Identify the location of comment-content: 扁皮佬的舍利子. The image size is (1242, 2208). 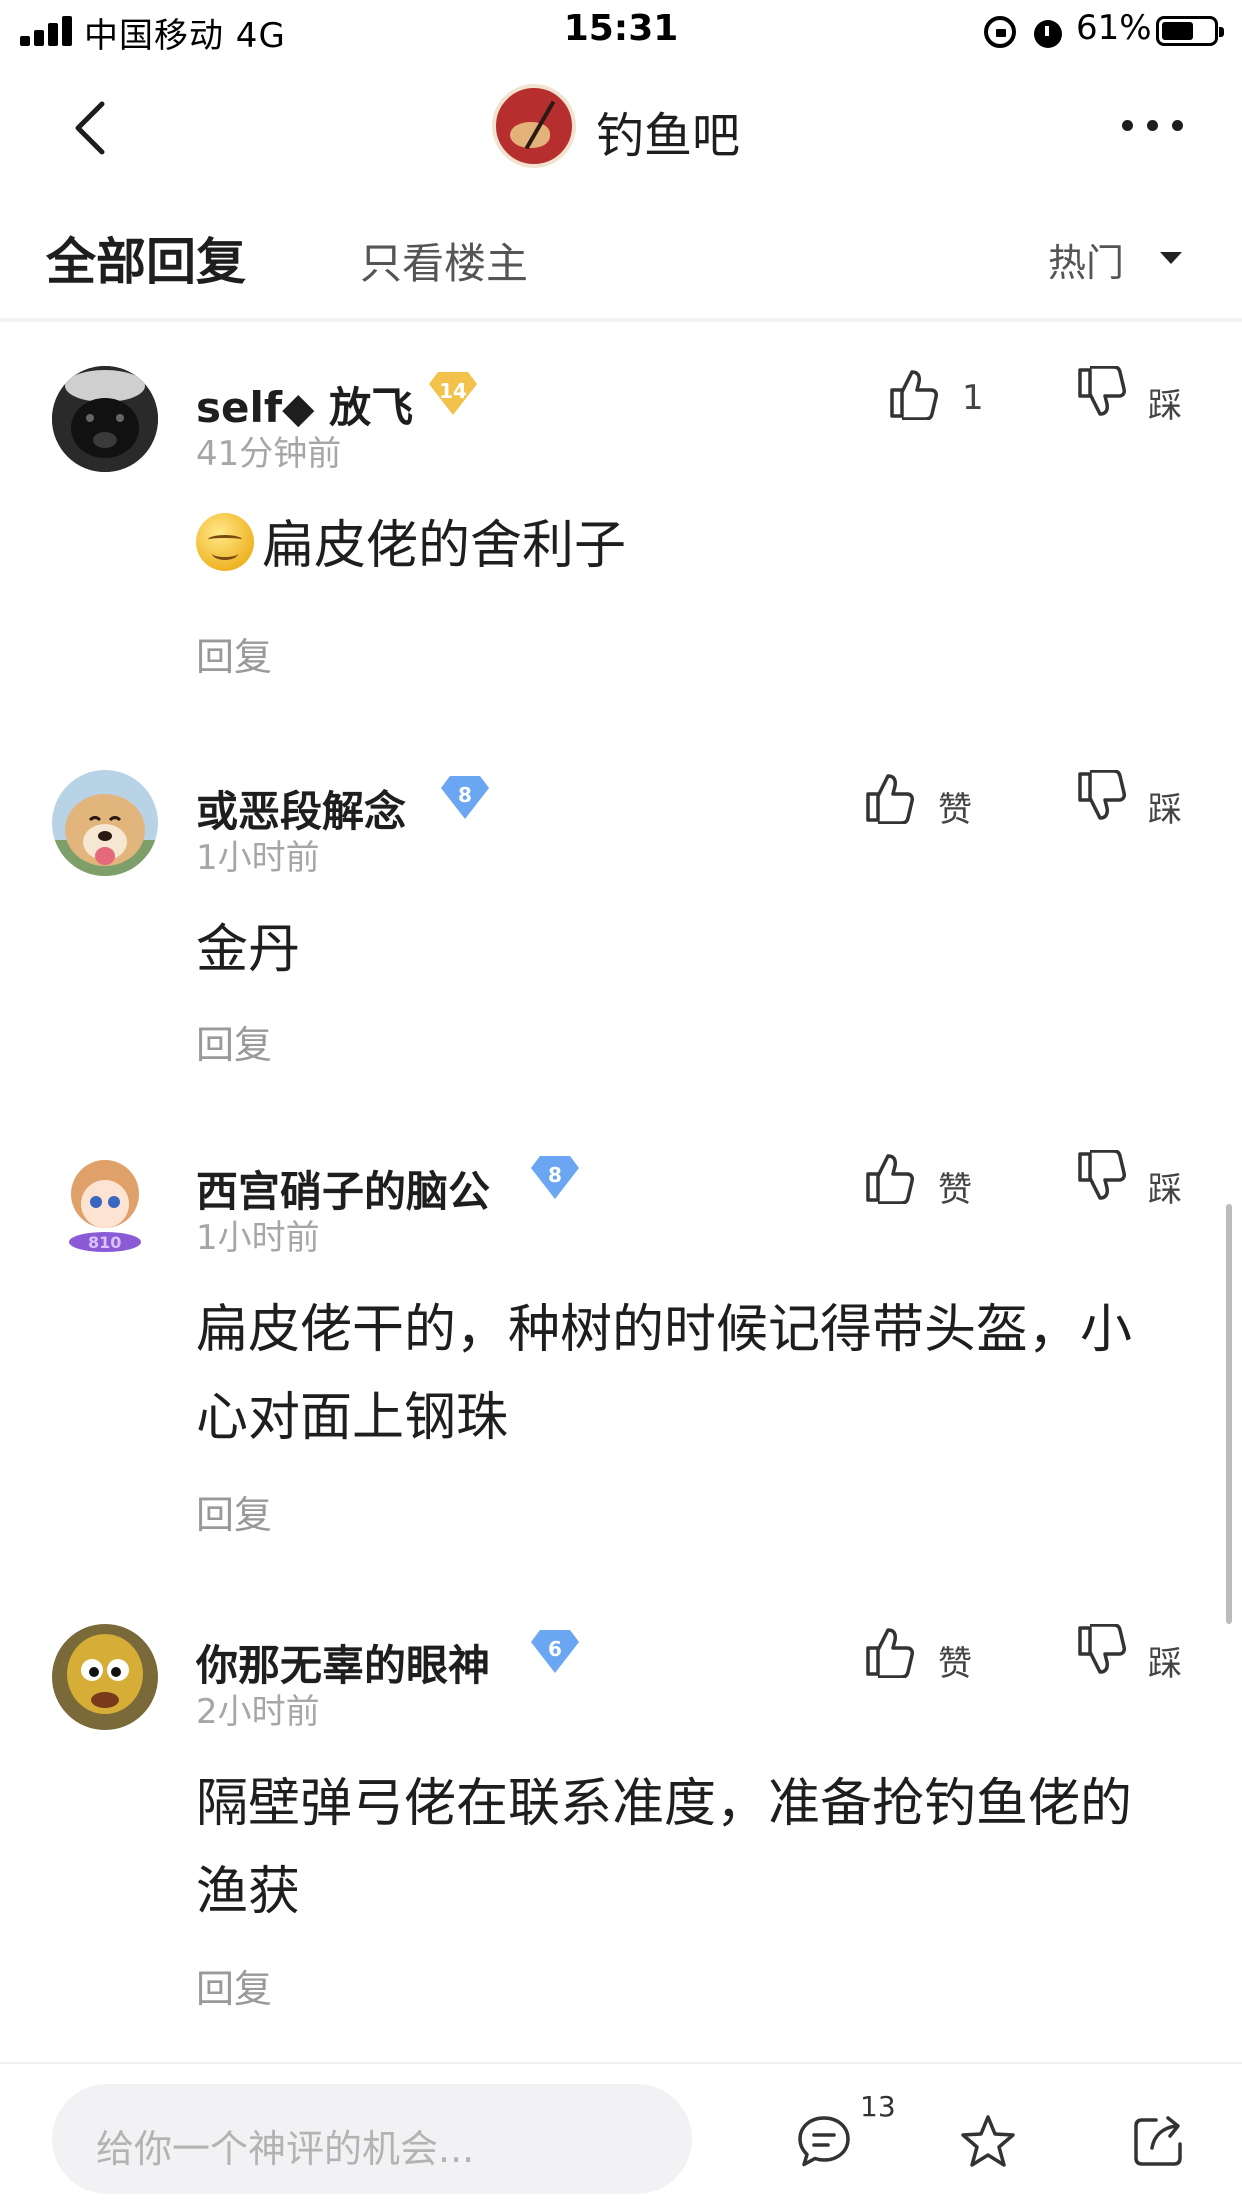
(666, 546).